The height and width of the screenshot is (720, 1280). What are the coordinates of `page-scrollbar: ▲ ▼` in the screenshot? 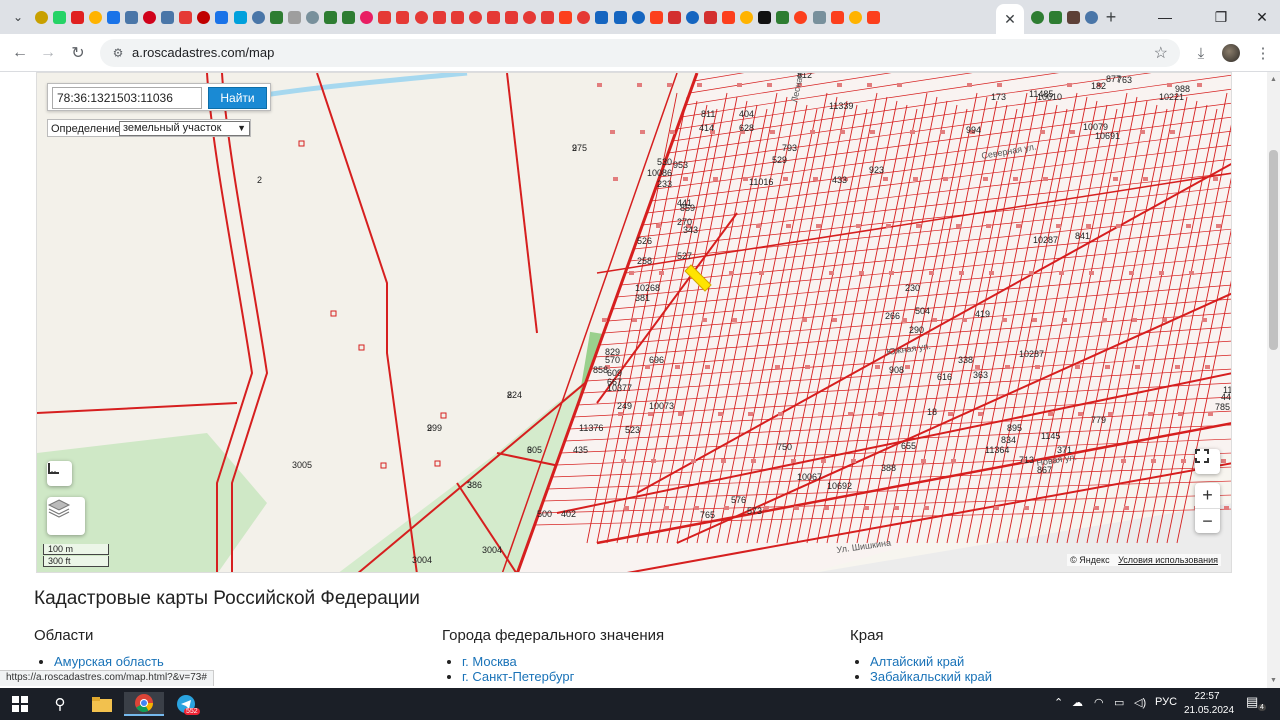 It's located at (1273, 380).